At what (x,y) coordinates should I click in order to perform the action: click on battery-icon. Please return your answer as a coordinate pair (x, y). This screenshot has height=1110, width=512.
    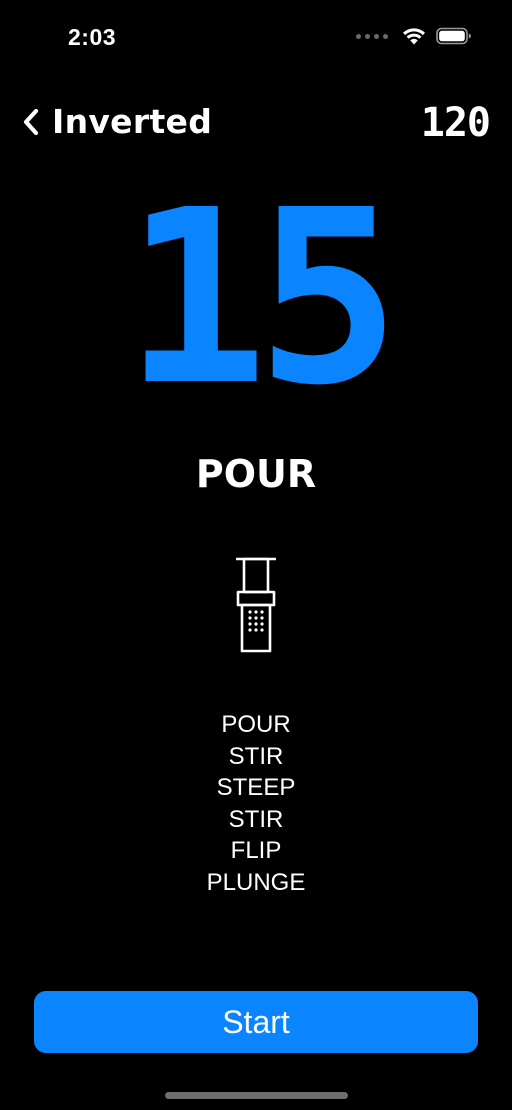
    Looking at the image, I should click on (453, 36).